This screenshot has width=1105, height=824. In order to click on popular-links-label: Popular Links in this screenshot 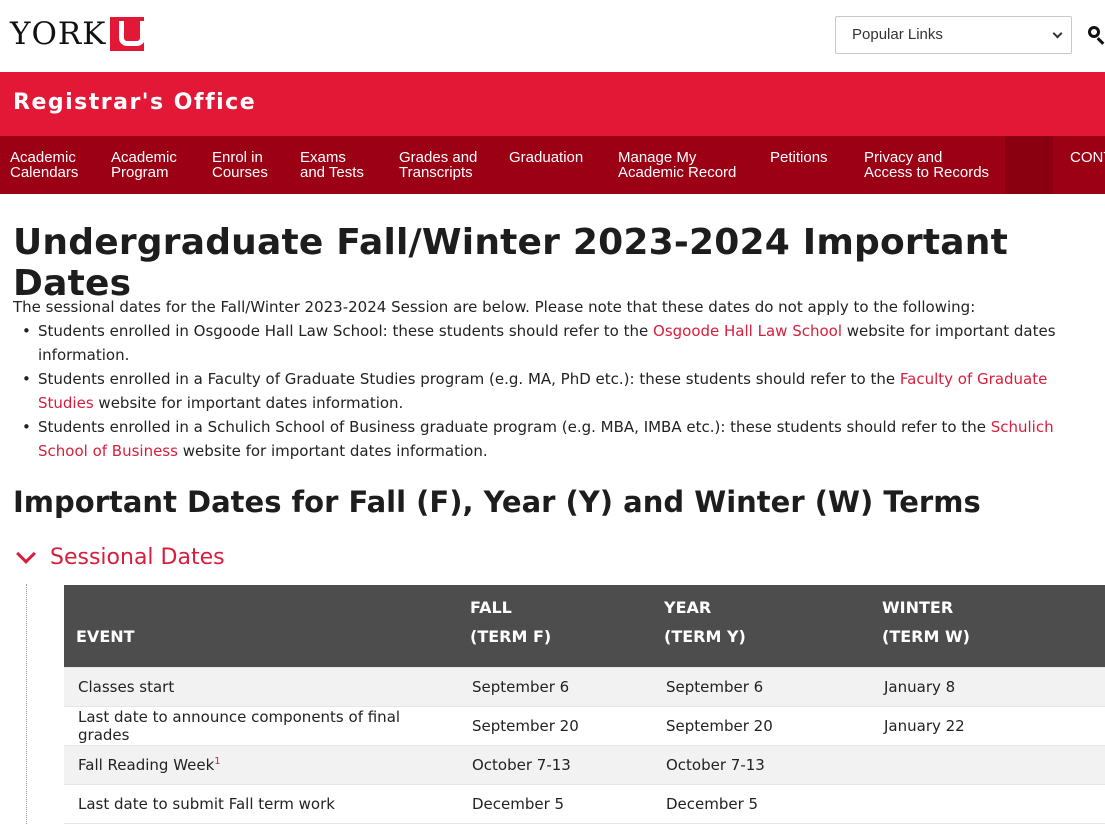, I will do `click(897, 34)`.